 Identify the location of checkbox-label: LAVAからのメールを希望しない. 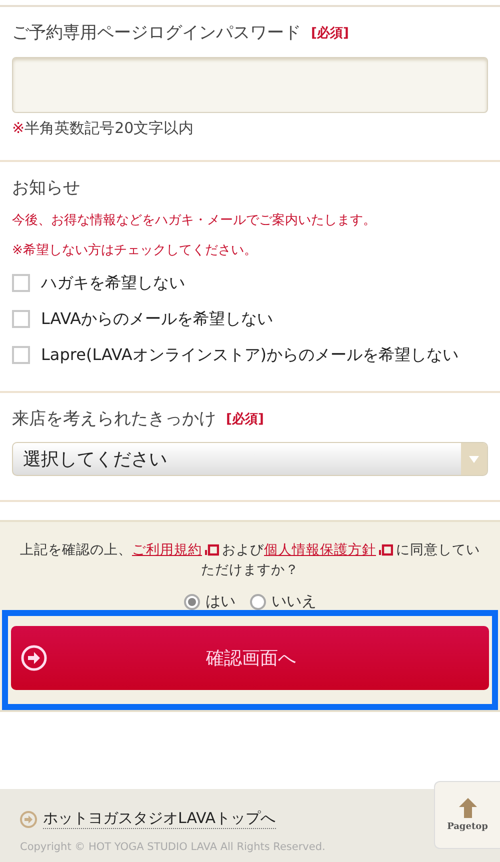
(157, 319).